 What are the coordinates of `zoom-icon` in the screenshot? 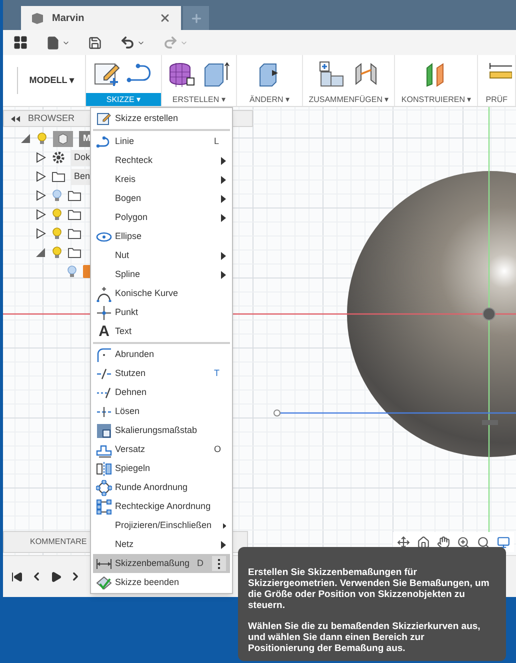 It's located at (463, 542).